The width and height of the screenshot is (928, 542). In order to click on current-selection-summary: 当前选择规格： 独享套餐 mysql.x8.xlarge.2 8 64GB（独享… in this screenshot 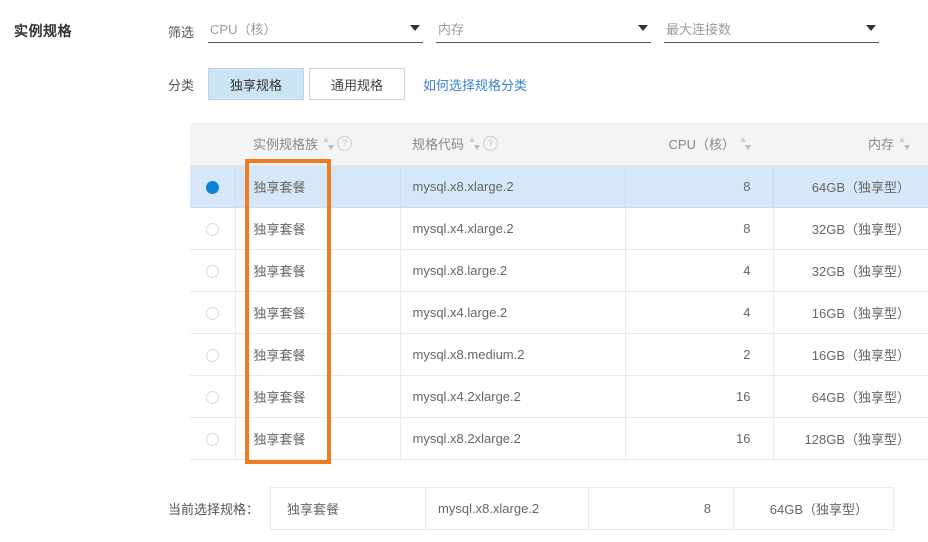, I will do `click(531, 508)`.